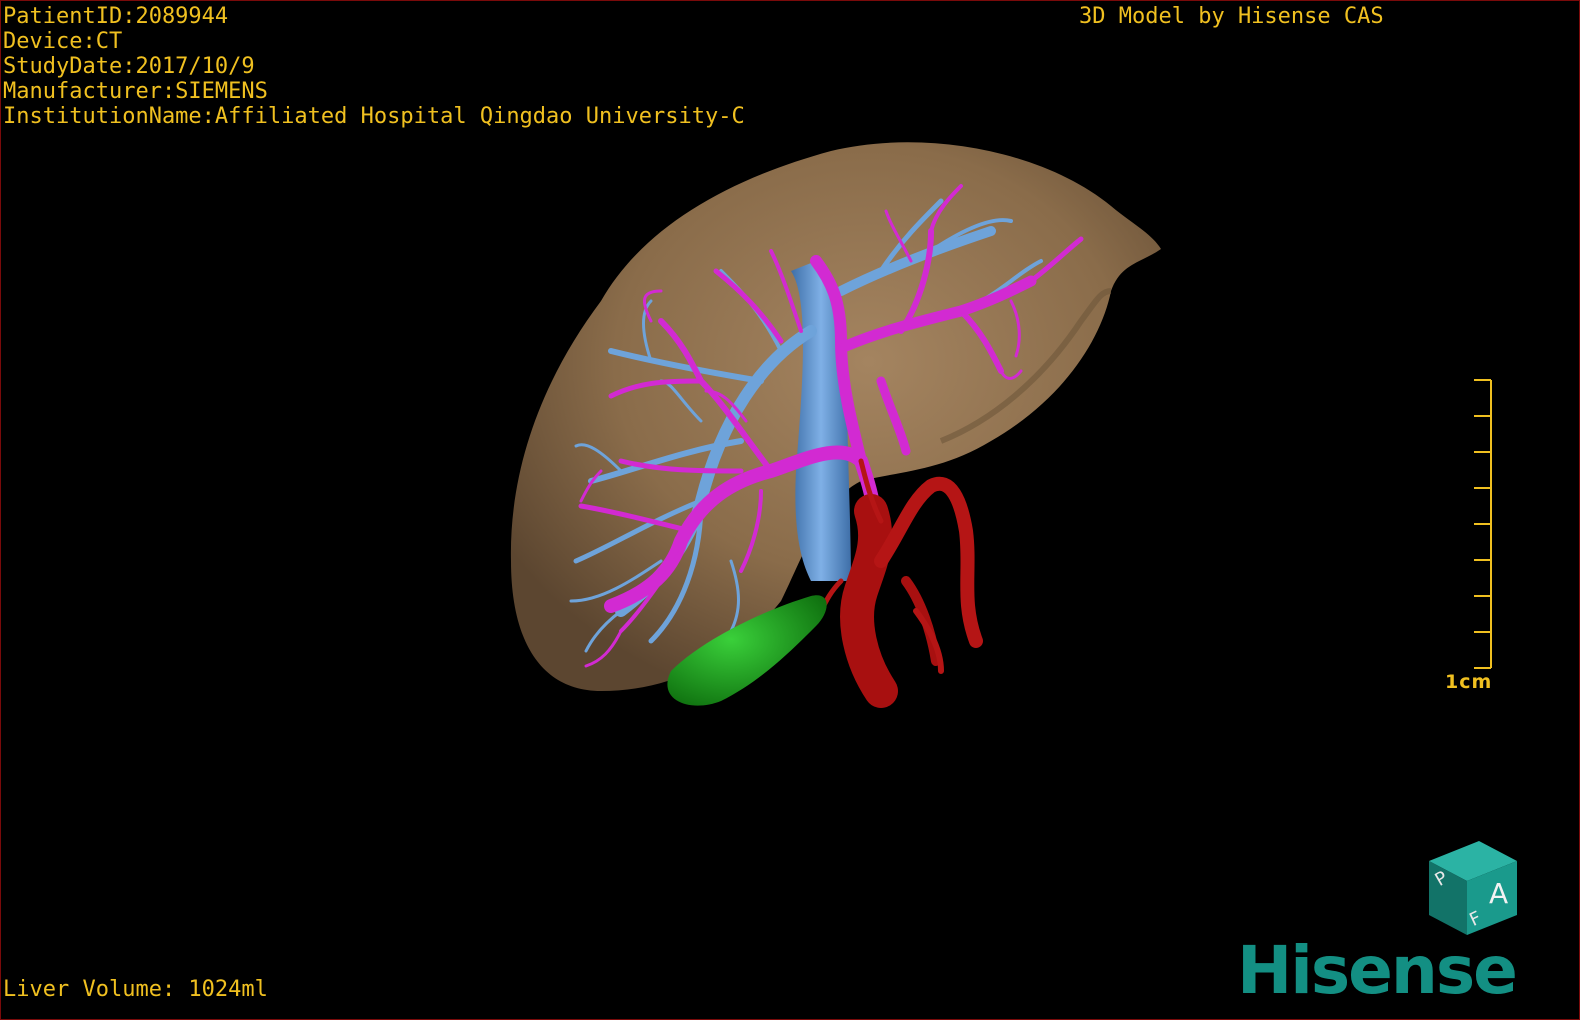 This screenshot has width=1580, height=1020. What do you see at coordinates (63, 41) in the screenshot?
I see `device-type: Device:CT` at bounding box center [63, 41].